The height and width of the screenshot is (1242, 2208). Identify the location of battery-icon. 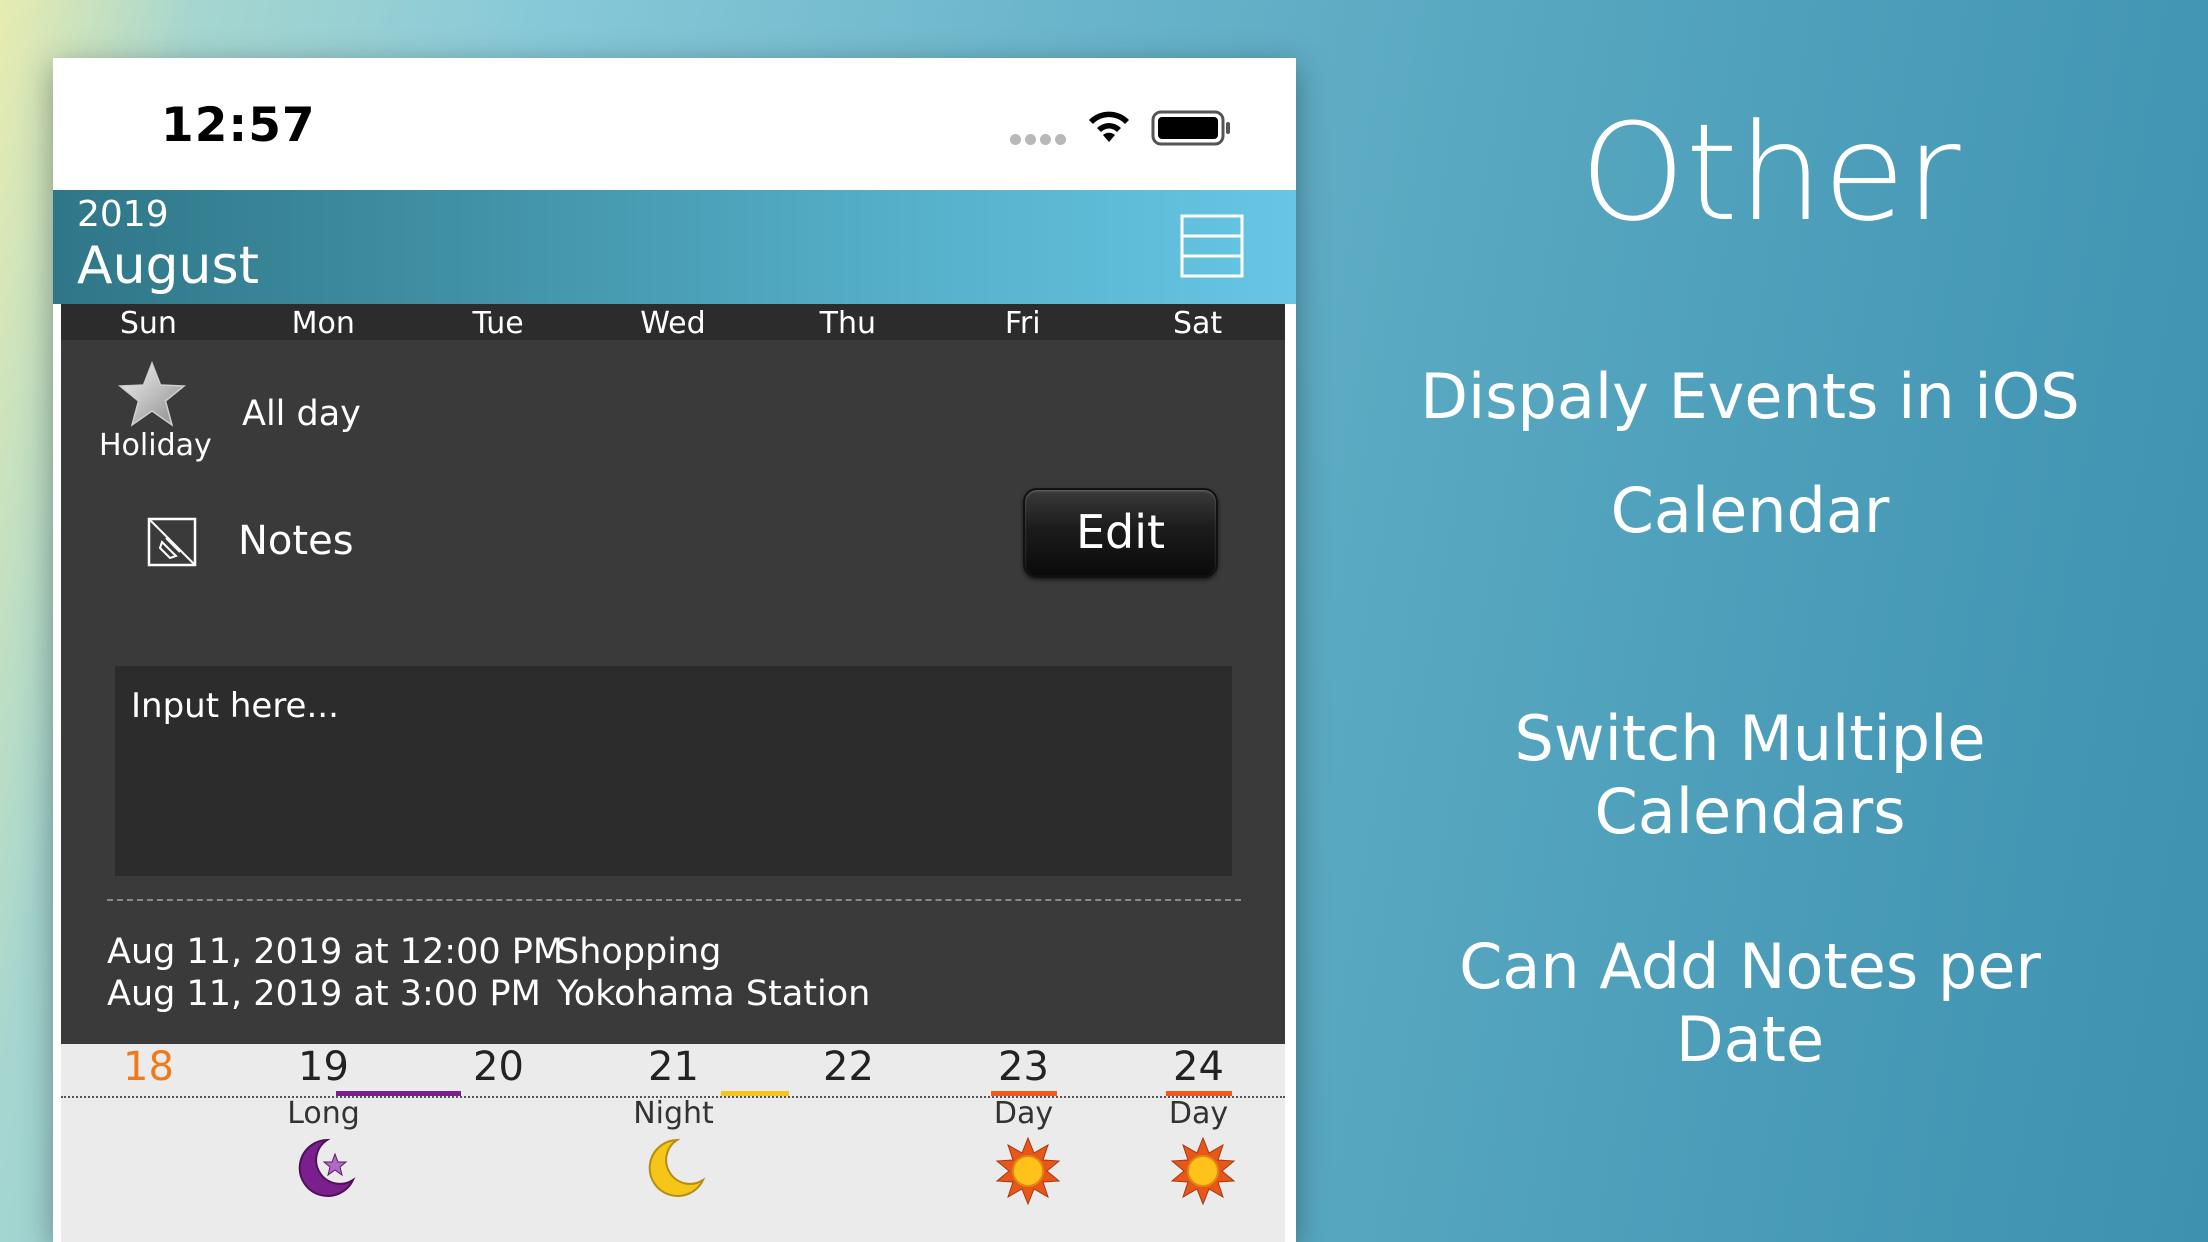
(1190, 128).